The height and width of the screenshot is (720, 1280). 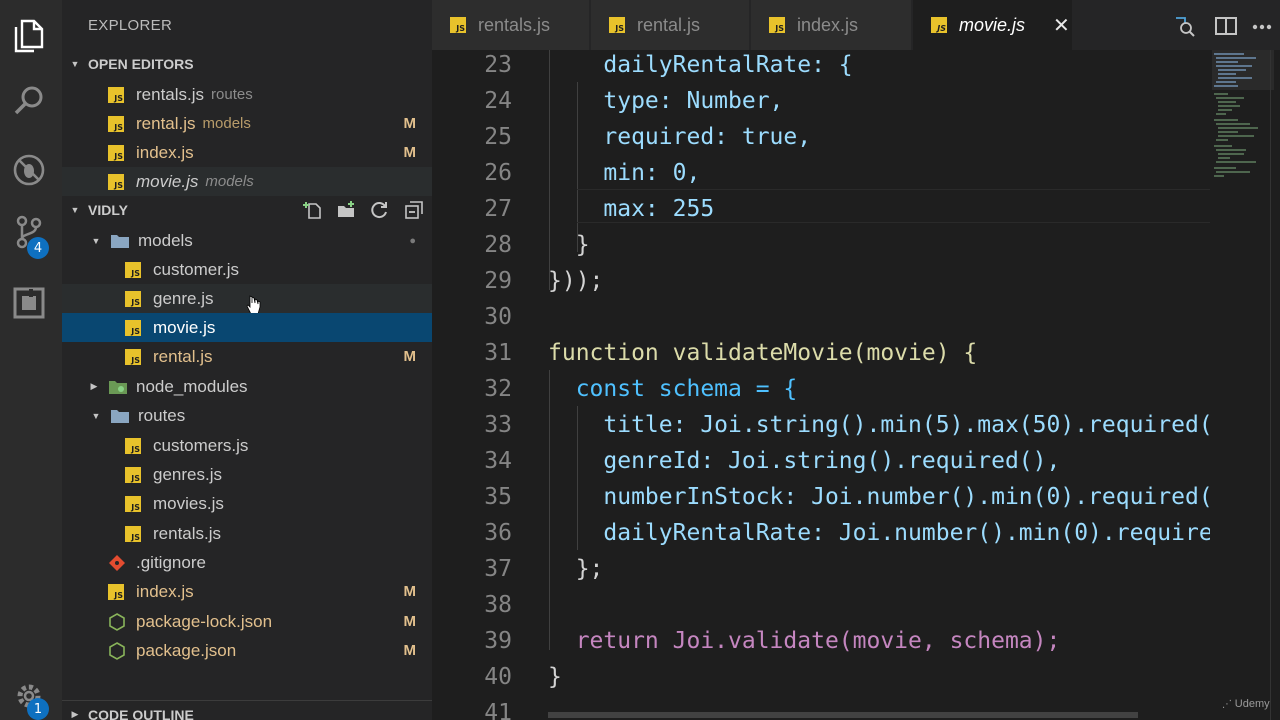 What do you see at coordinates (247, 94) in the screenshot?
I see `open-editor-item: JS rentals.js routes` at bounding box center [247, 94].